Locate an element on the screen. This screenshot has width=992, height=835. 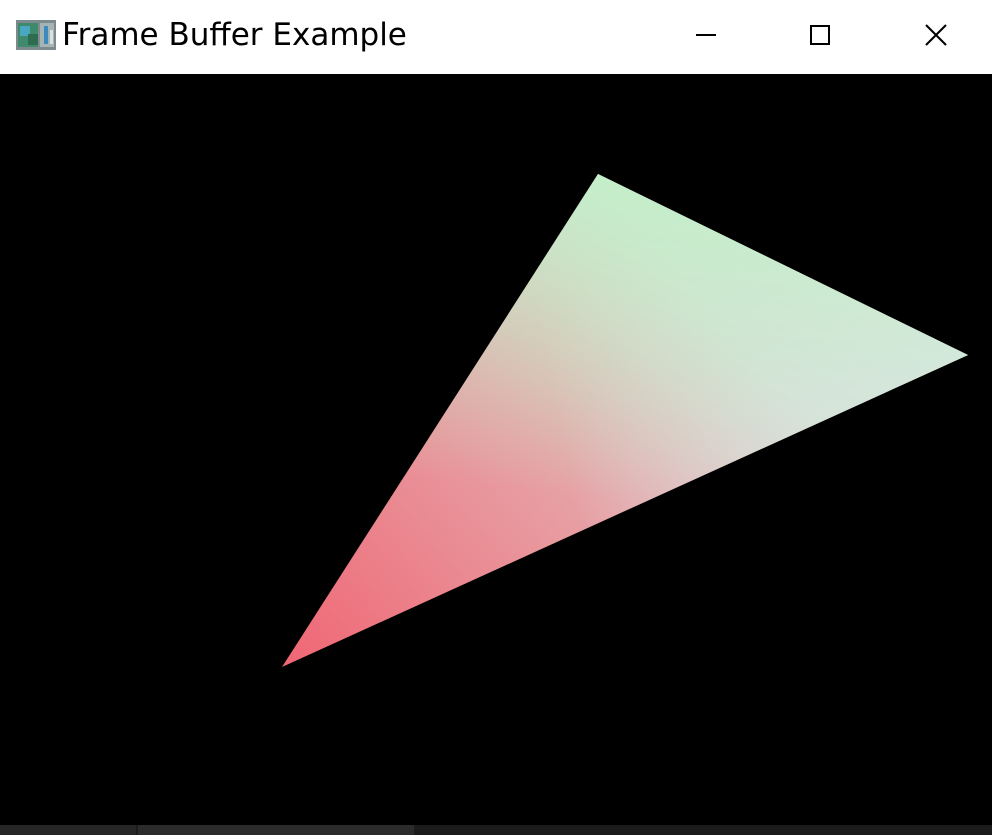
minimize-button is located at coordinates (706, 35).